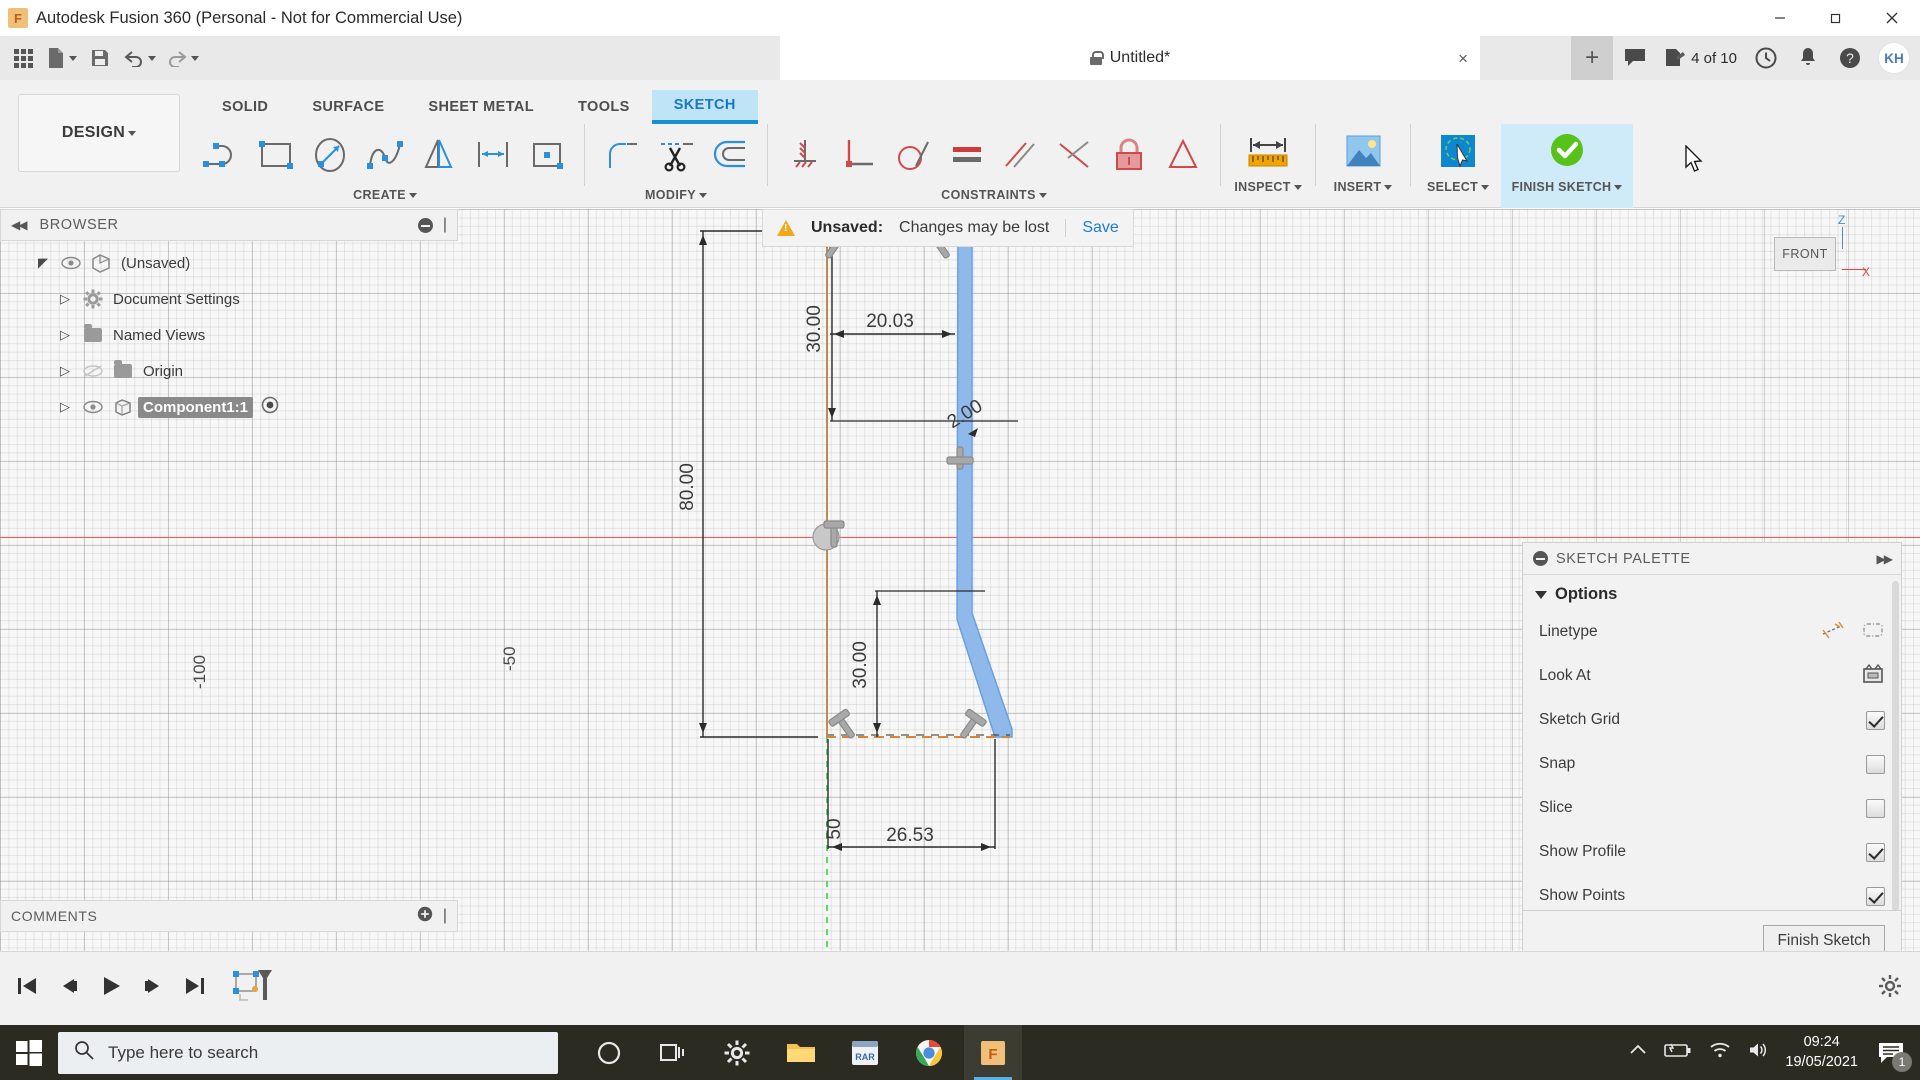  Describe the element at coordinates (1021, 154) in the screenshot. I see `parallel-constraint-tool` at that location.